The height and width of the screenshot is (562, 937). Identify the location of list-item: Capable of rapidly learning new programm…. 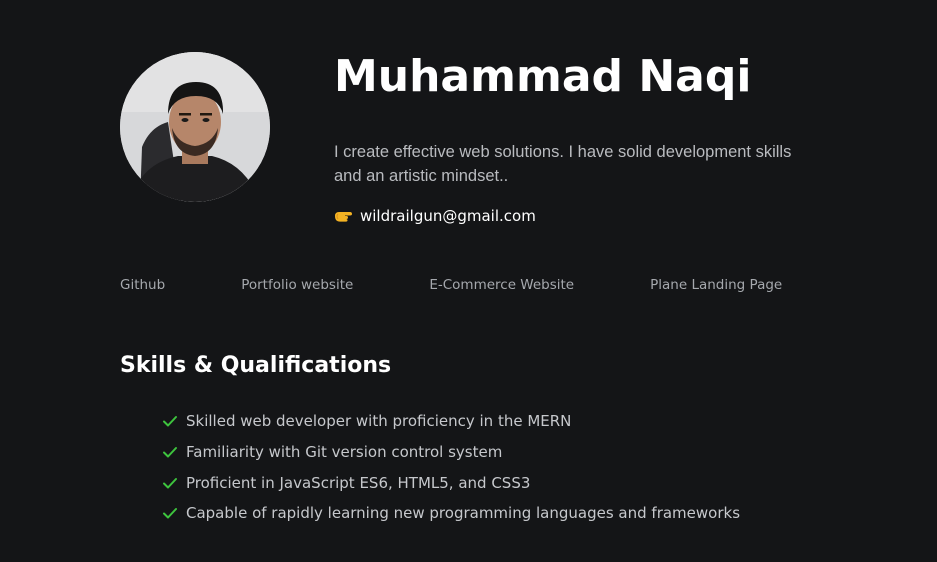
(451, 513).